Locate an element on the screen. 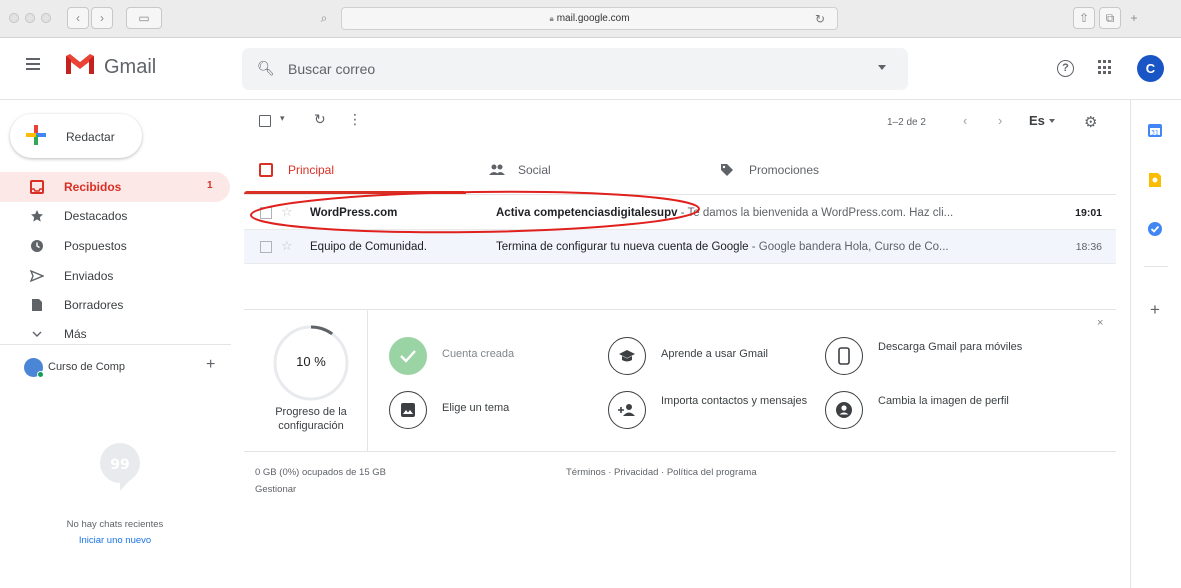  sidebar-item-sent: Enviados is located at coordinates (115, 276).